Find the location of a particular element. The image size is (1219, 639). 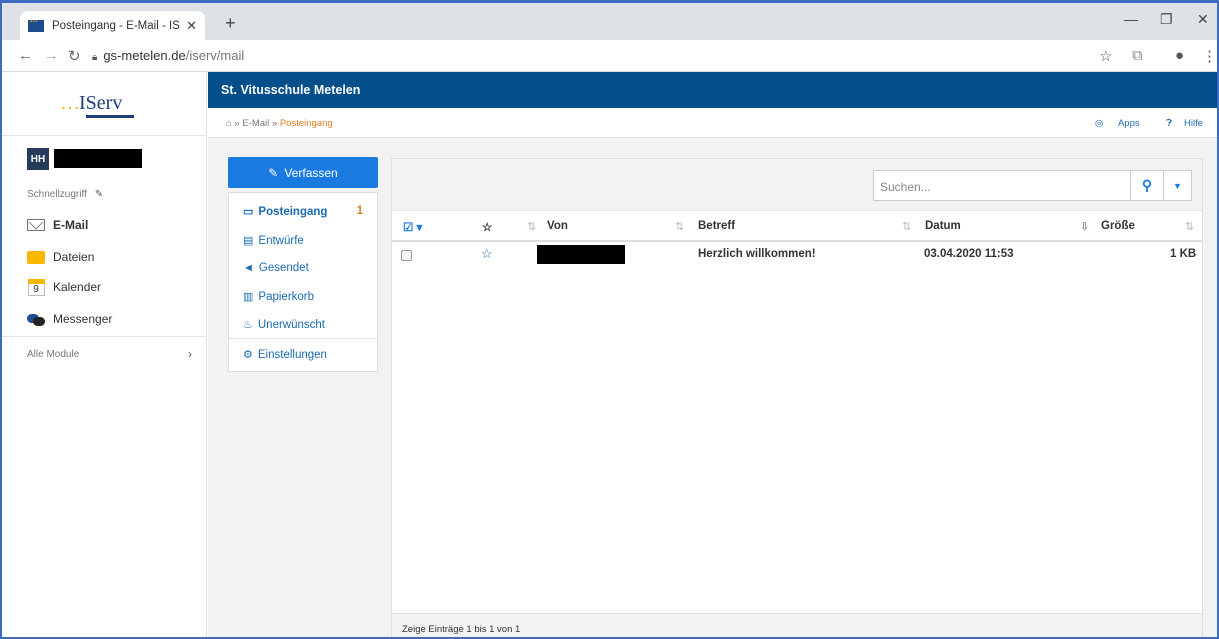

folder-label: Papierkorb is located at coordinates (286, 296).